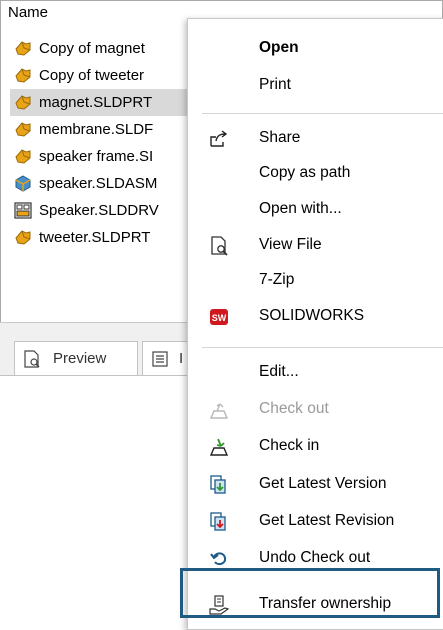 The height and width of the screenshot is (630, 443). Describe the element at coordinates (315, 174) in the screenshot. I see `menu-item-copy-as-path: Copy as path` at that location.